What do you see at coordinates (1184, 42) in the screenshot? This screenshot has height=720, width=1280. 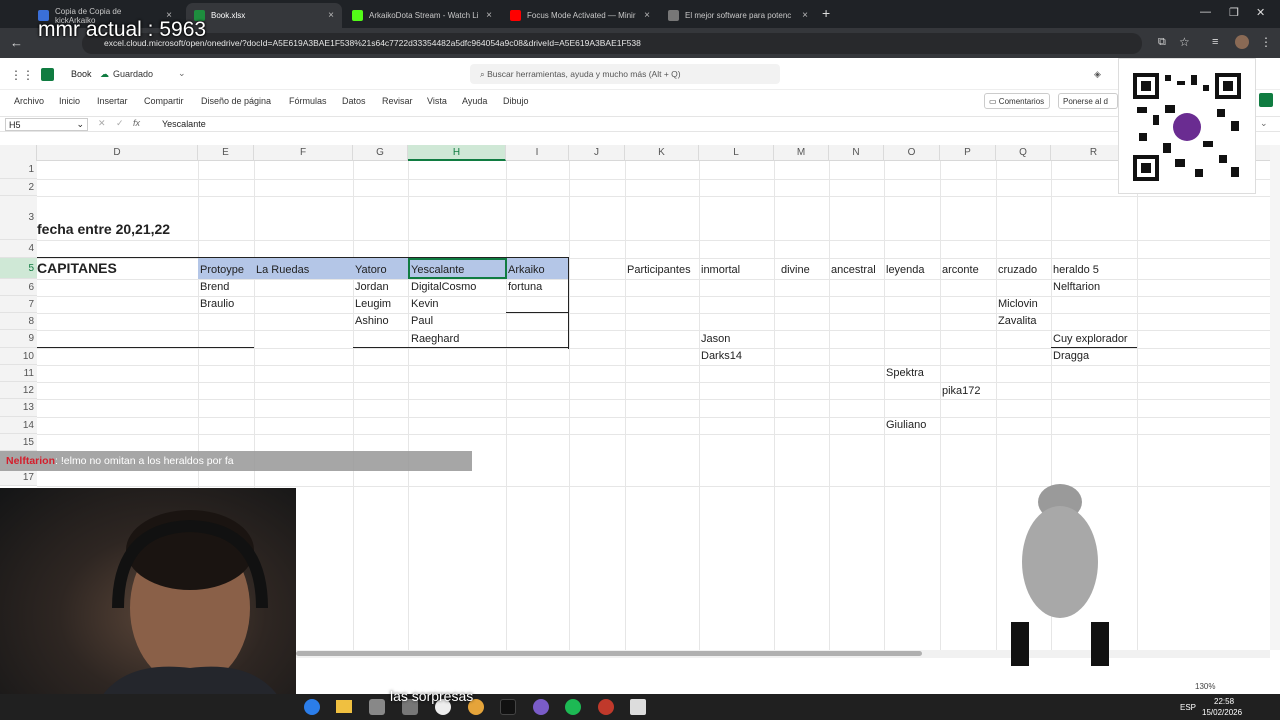 I see `bookmark-star-icon: ☆` at bounding box center [1184, 42].